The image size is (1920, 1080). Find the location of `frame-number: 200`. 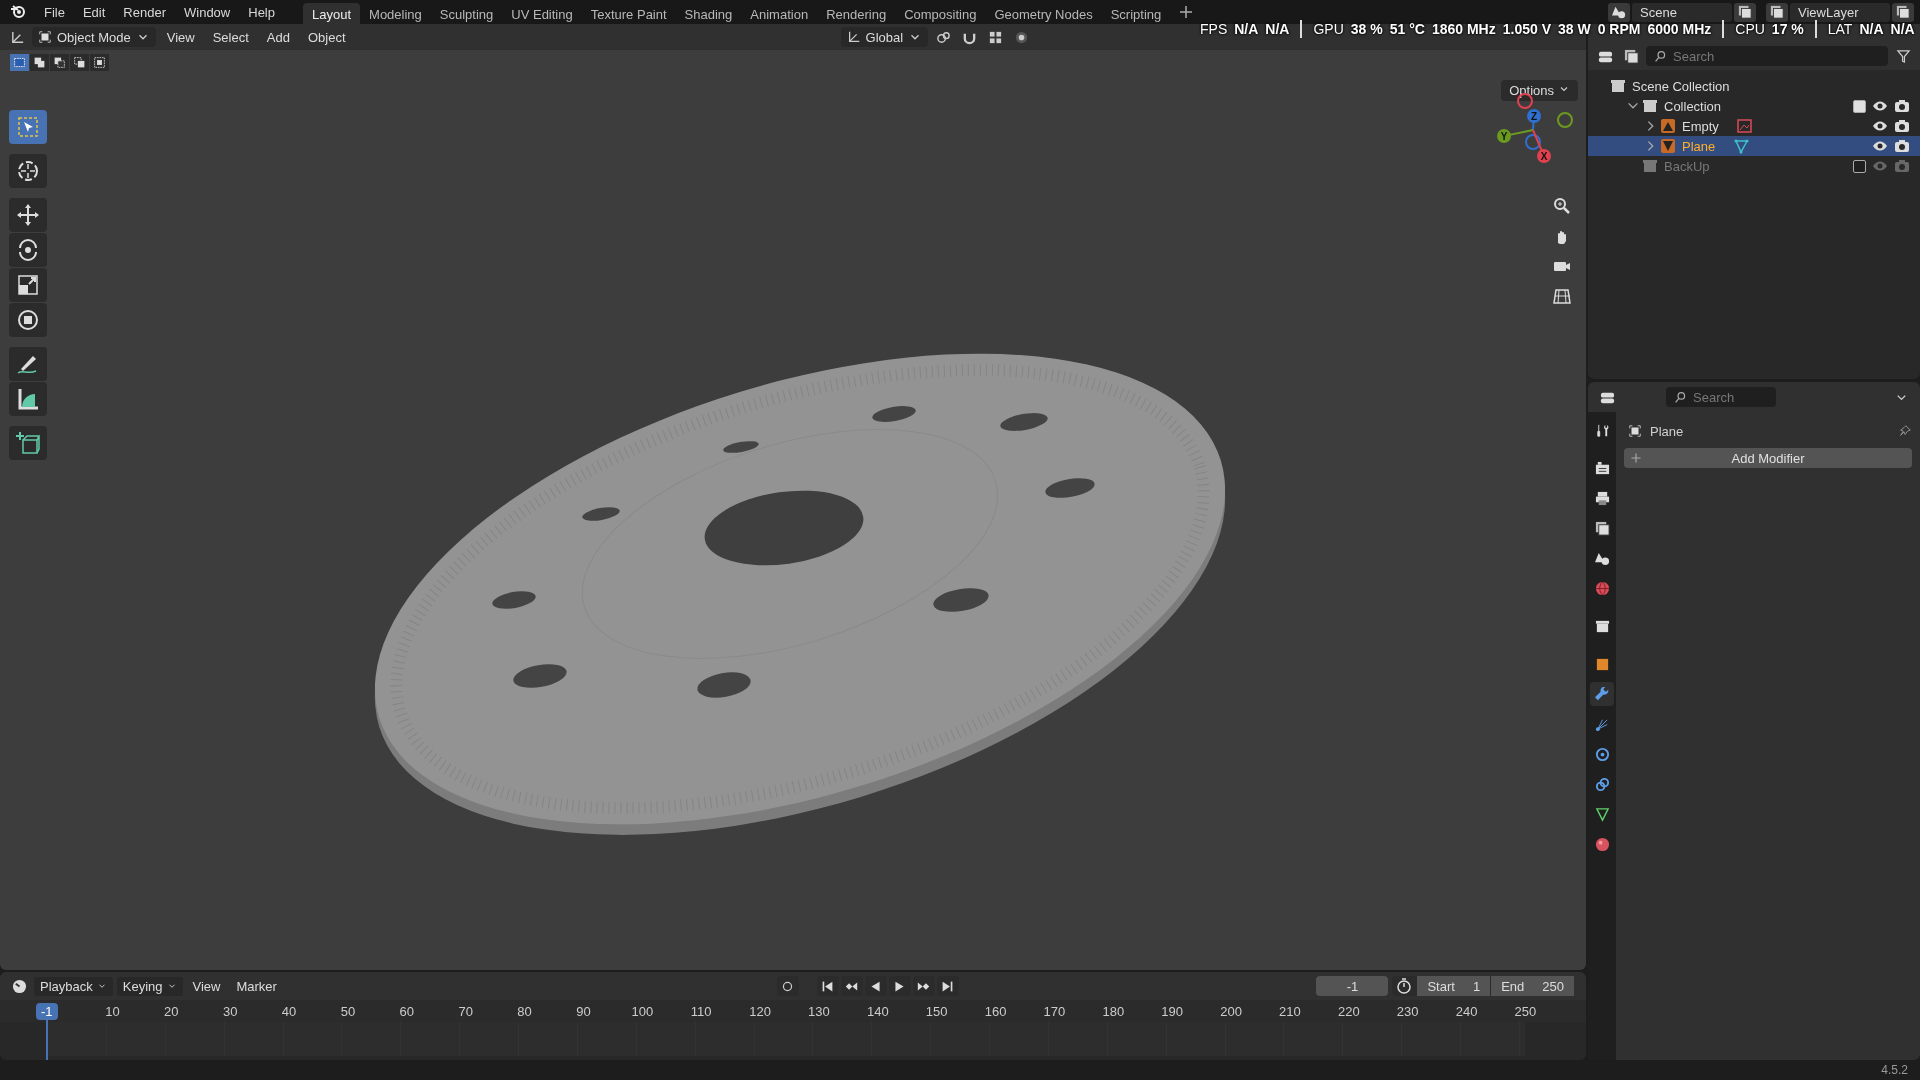

frame-number: 200 is located at coordinates (1231, 1011).